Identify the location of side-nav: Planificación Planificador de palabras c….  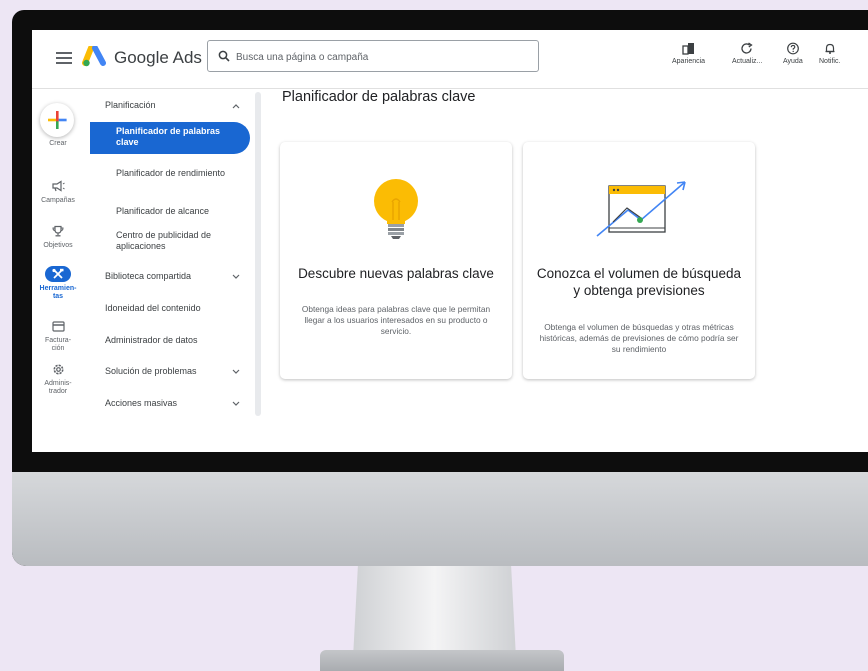
(177, 254).